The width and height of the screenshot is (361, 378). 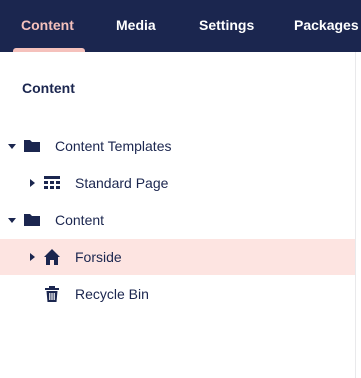 I want to click on tree-item-recycle-bin: Recycle Bin, so click(x=177, y=294).